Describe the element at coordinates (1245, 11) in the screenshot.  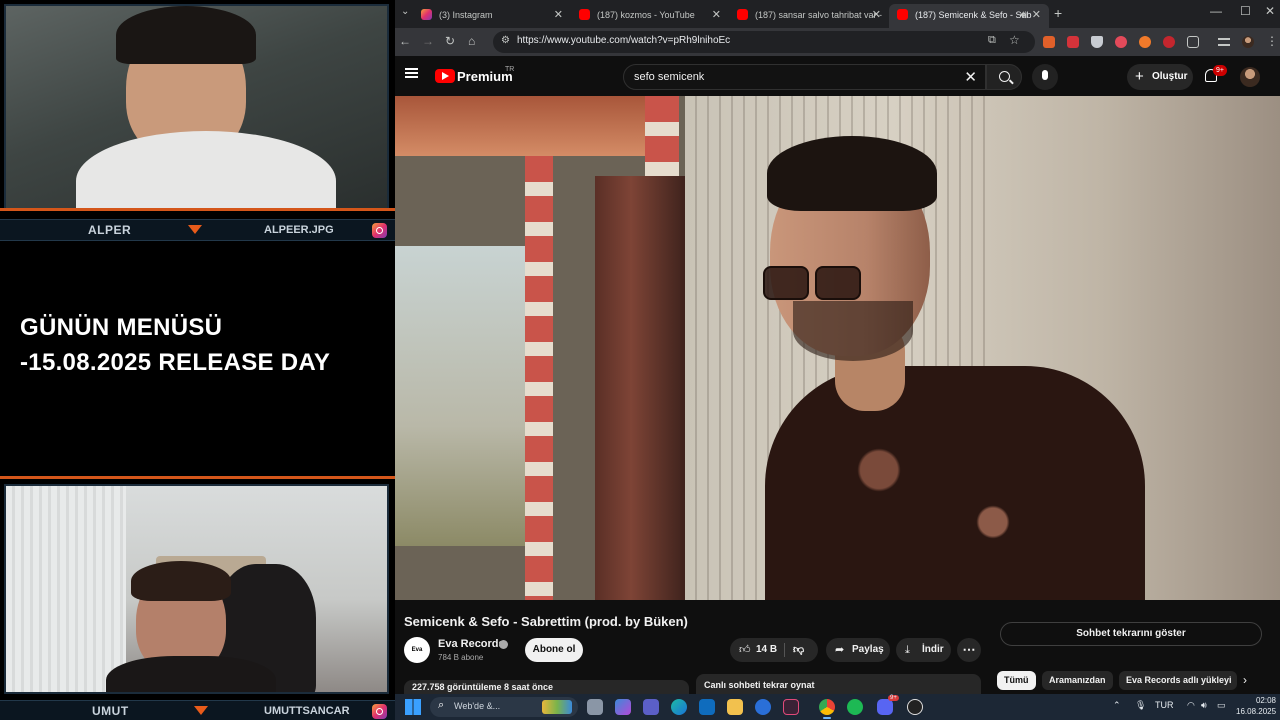
I see `maximize-button: ☐` at that location.